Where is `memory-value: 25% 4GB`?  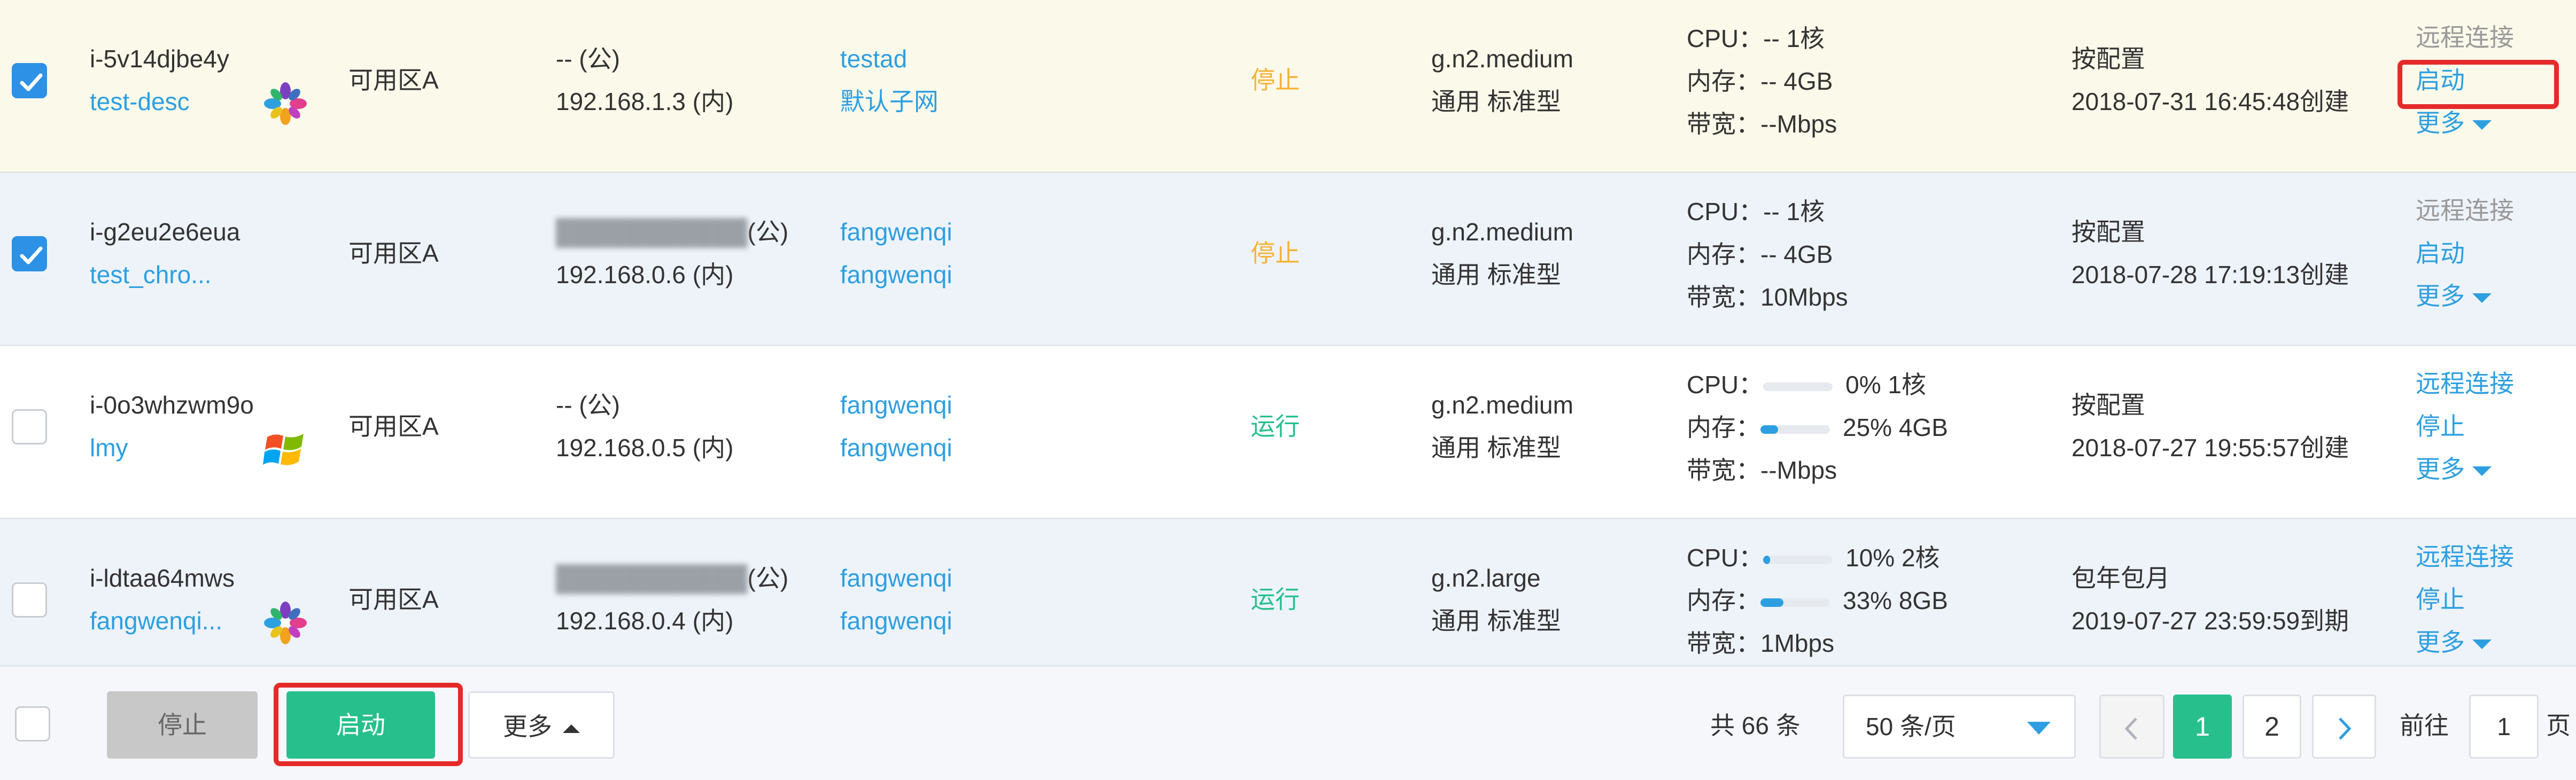 memory-value: 25% 4GB is located at coordinates (1896, 428).